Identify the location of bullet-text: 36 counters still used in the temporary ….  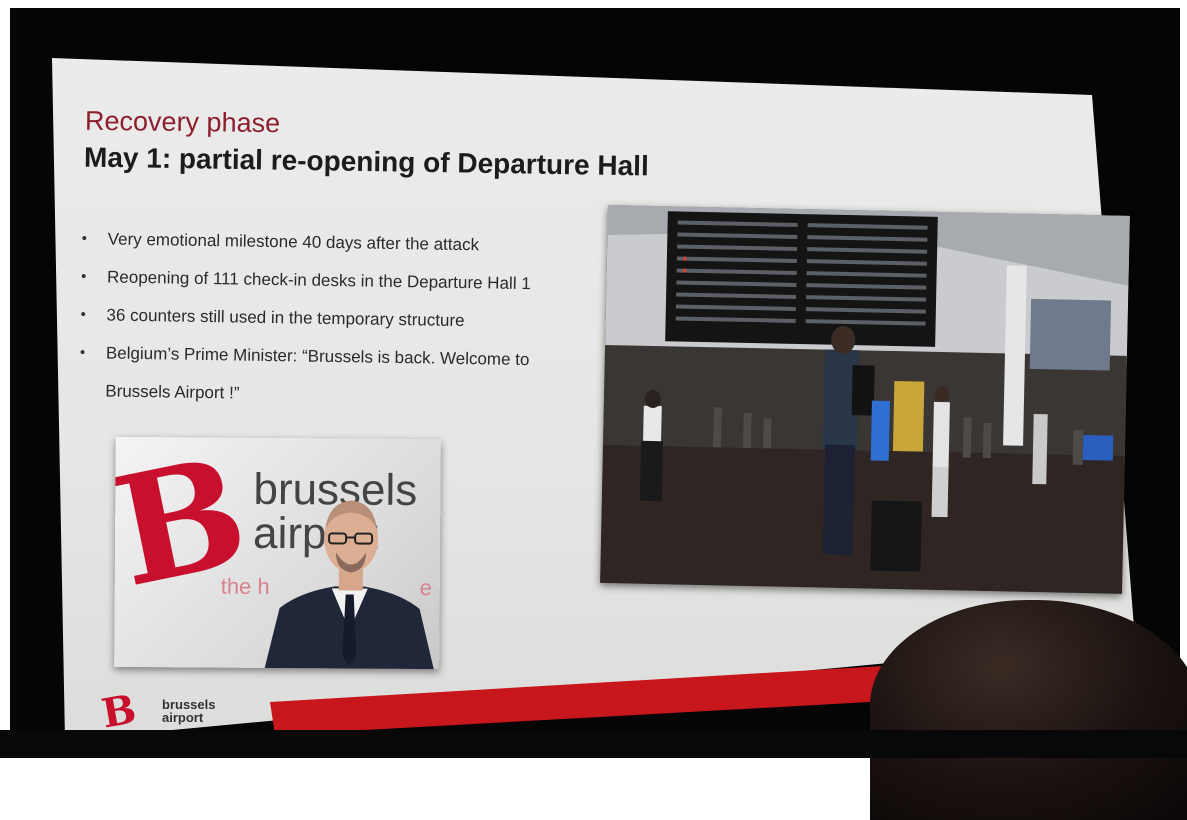
(285, 317).